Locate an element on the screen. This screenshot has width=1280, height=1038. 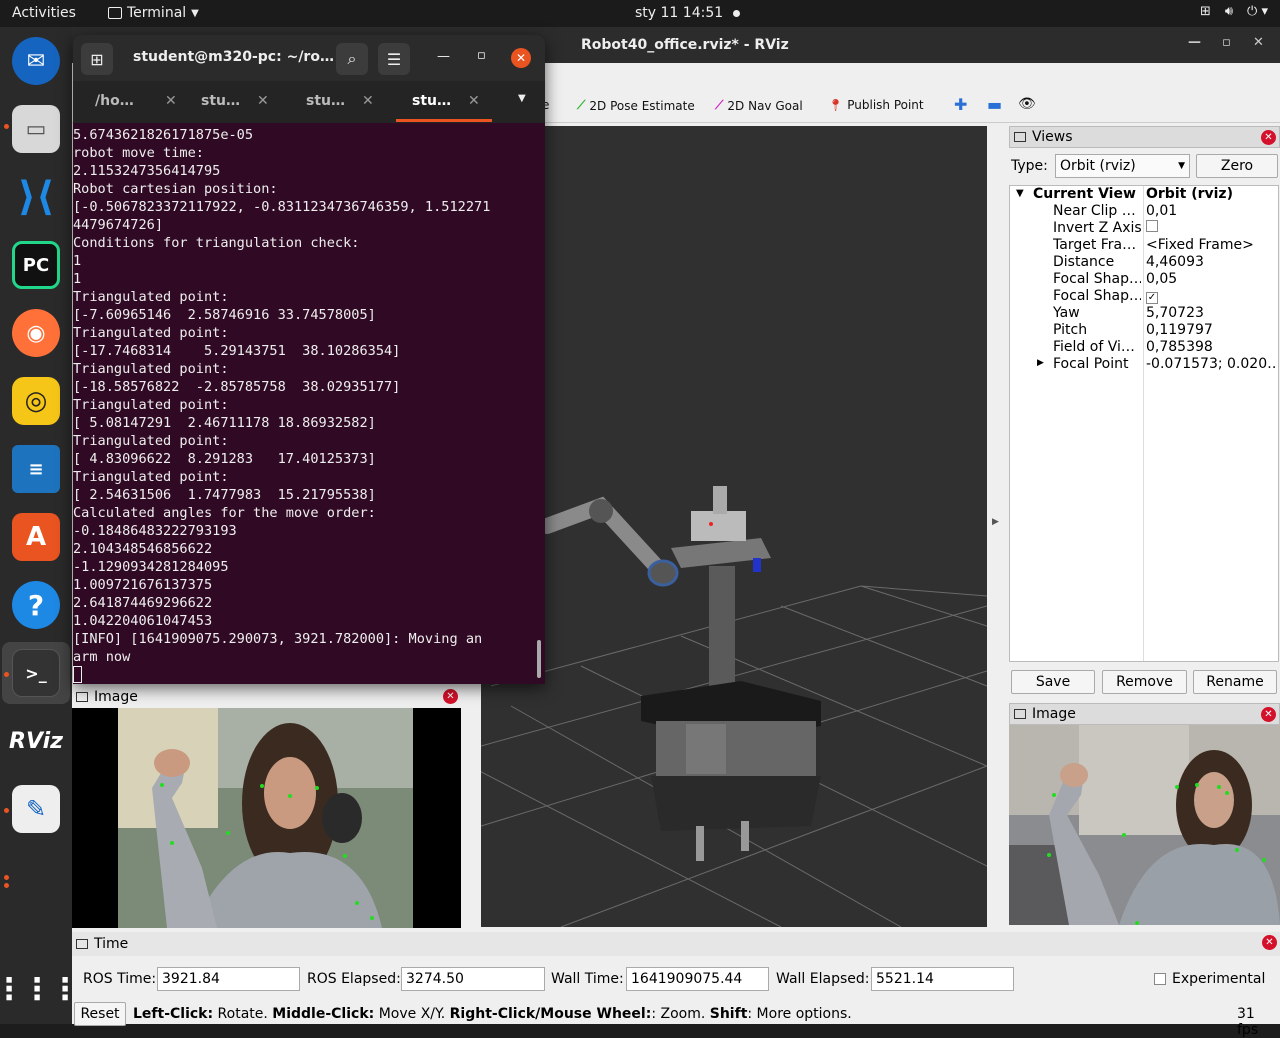
property-row: Near Clip … 0,01 is located at coordinates (1144, 211).